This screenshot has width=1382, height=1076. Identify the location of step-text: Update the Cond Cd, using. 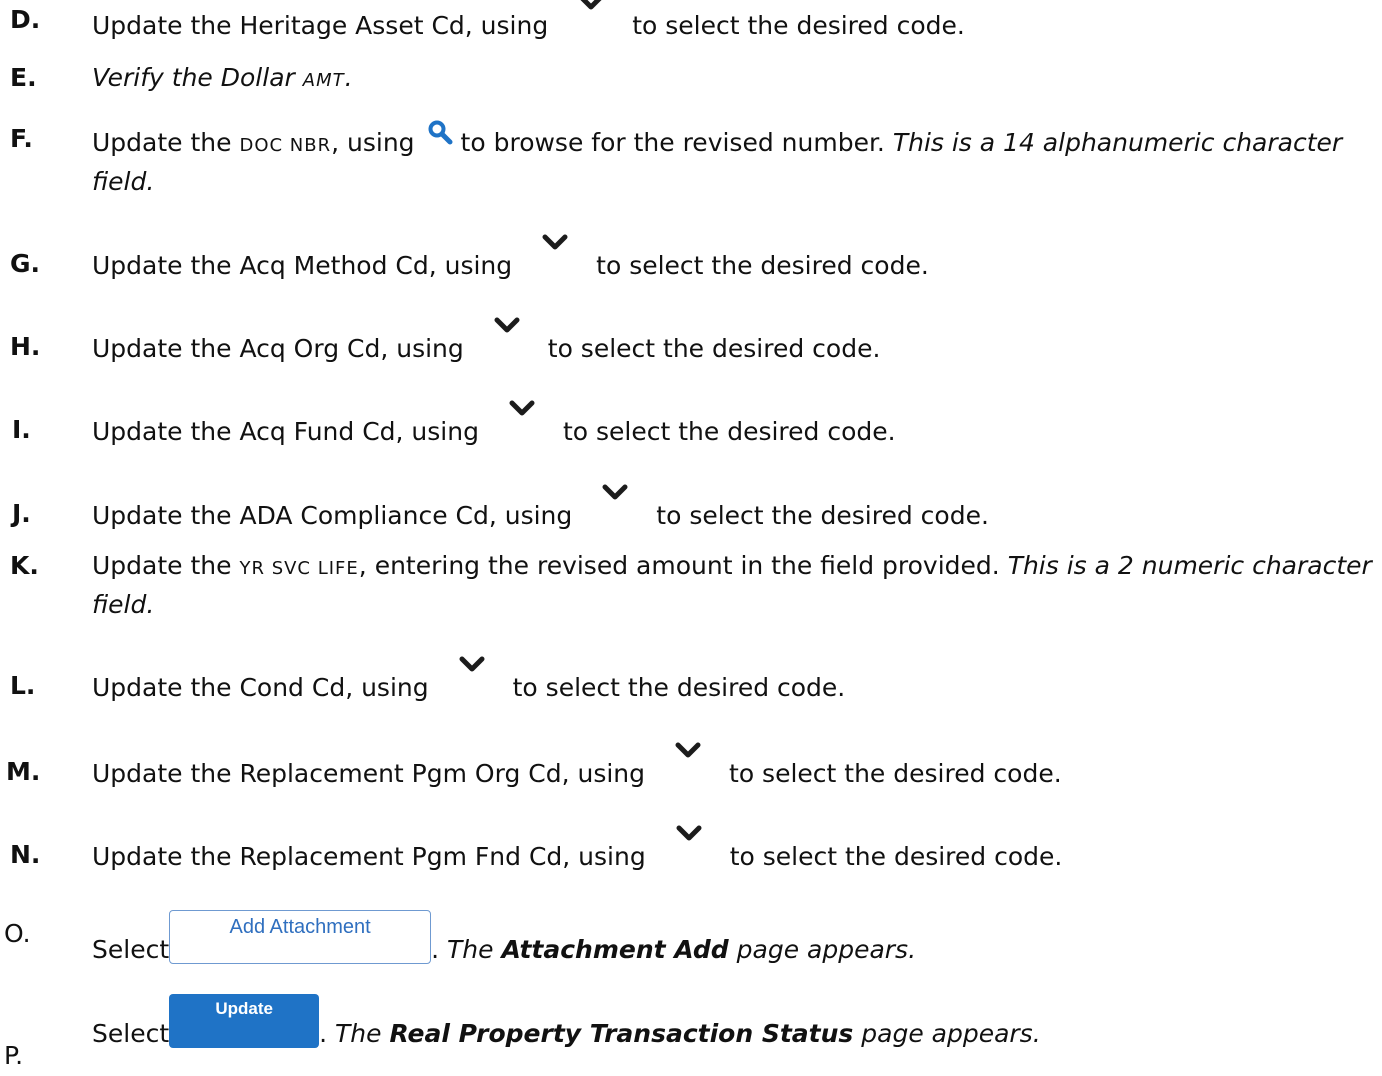
(260, 687).